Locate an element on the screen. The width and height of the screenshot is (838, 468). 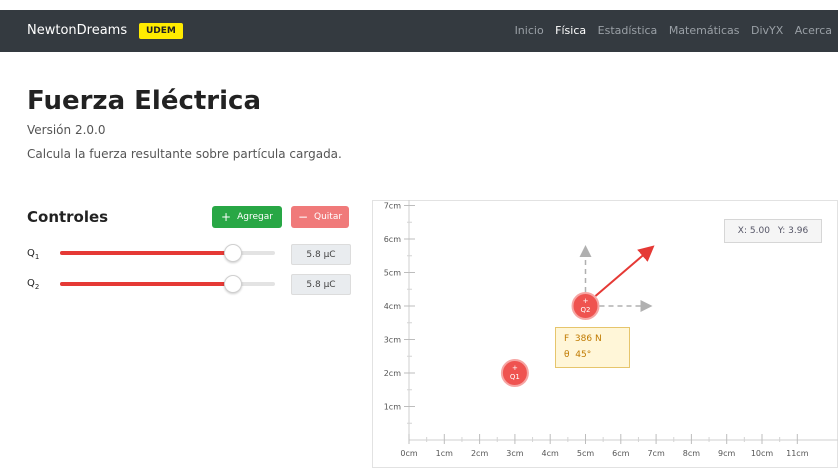
x-tick-label: 3cm is located at coordinates (514, 453).